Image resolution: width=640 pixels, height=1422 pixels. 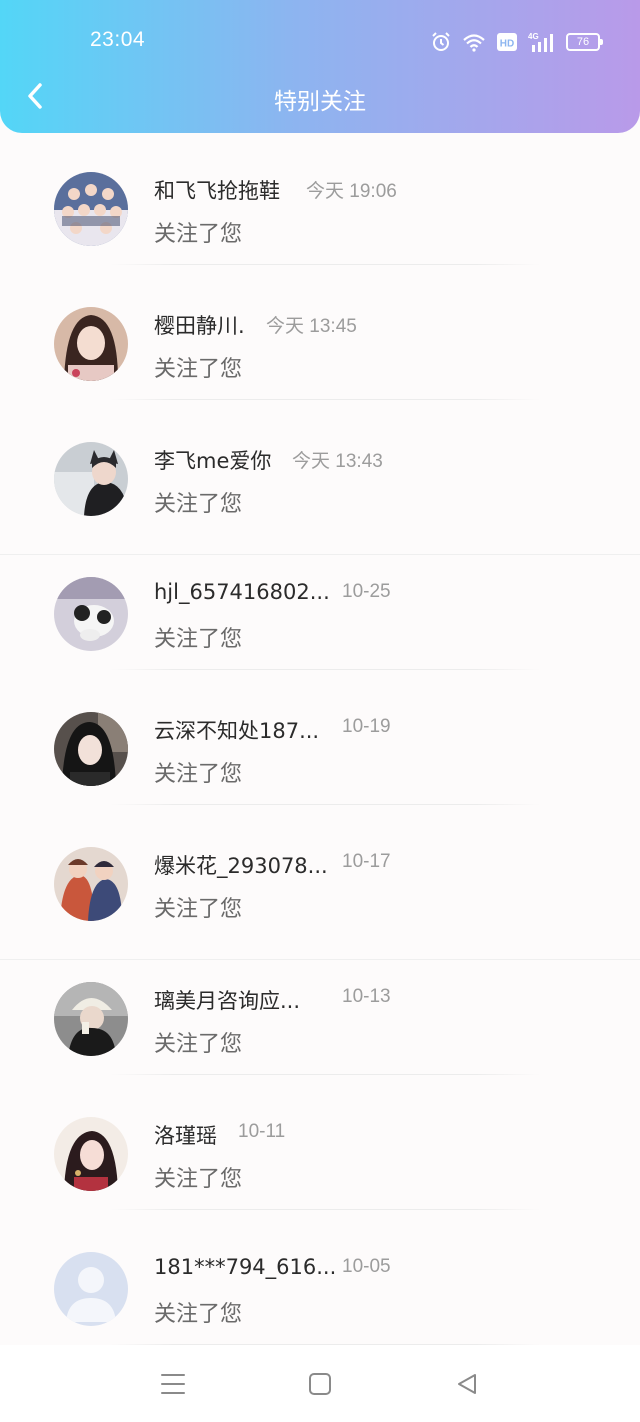 I want to click on wifi-icon, so click(x=474, y=43).